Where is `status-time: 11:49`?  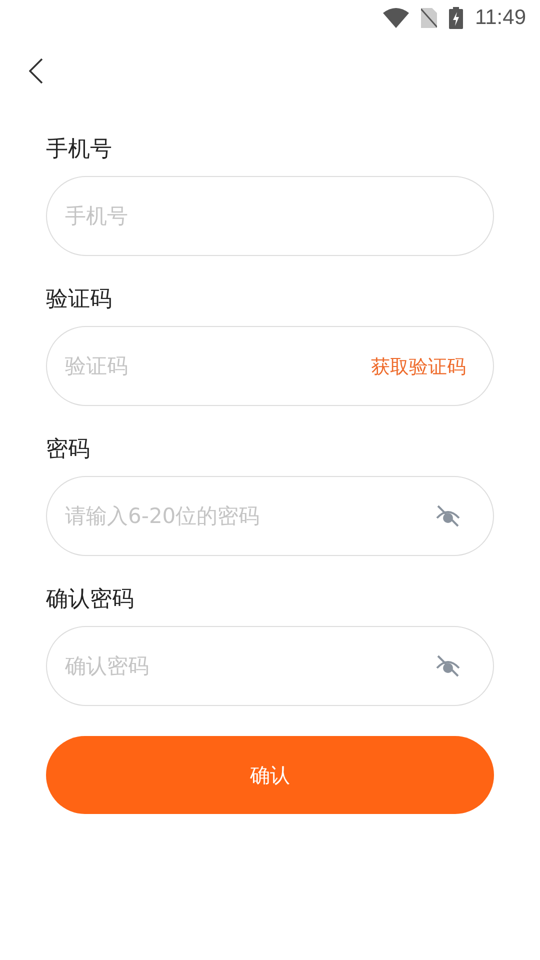
status-time: 11:49 is located at coordinates (500, 18).